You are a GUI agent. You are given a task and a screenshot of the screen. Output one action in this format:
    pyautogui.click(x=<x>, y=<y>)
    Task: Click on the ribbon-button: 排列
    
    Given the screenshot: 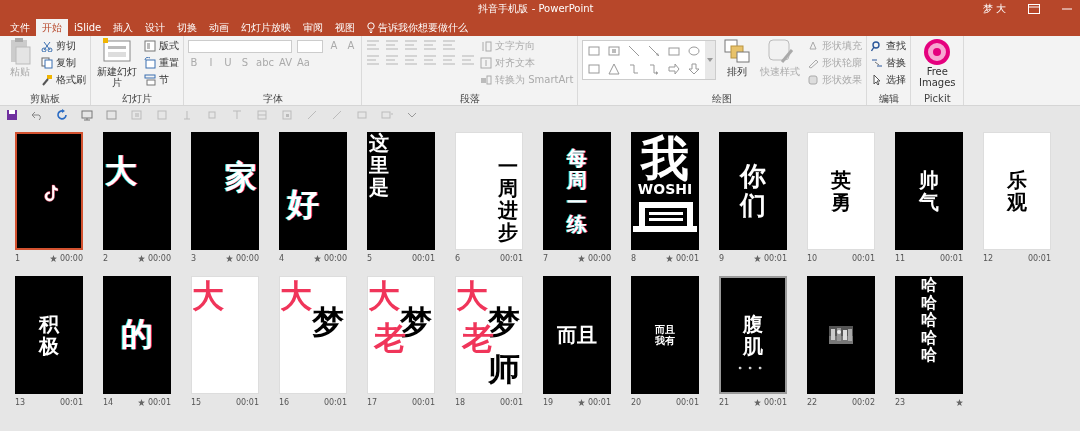 What is the action you would take?
    pyautogui.click(x=737, y=57)
    